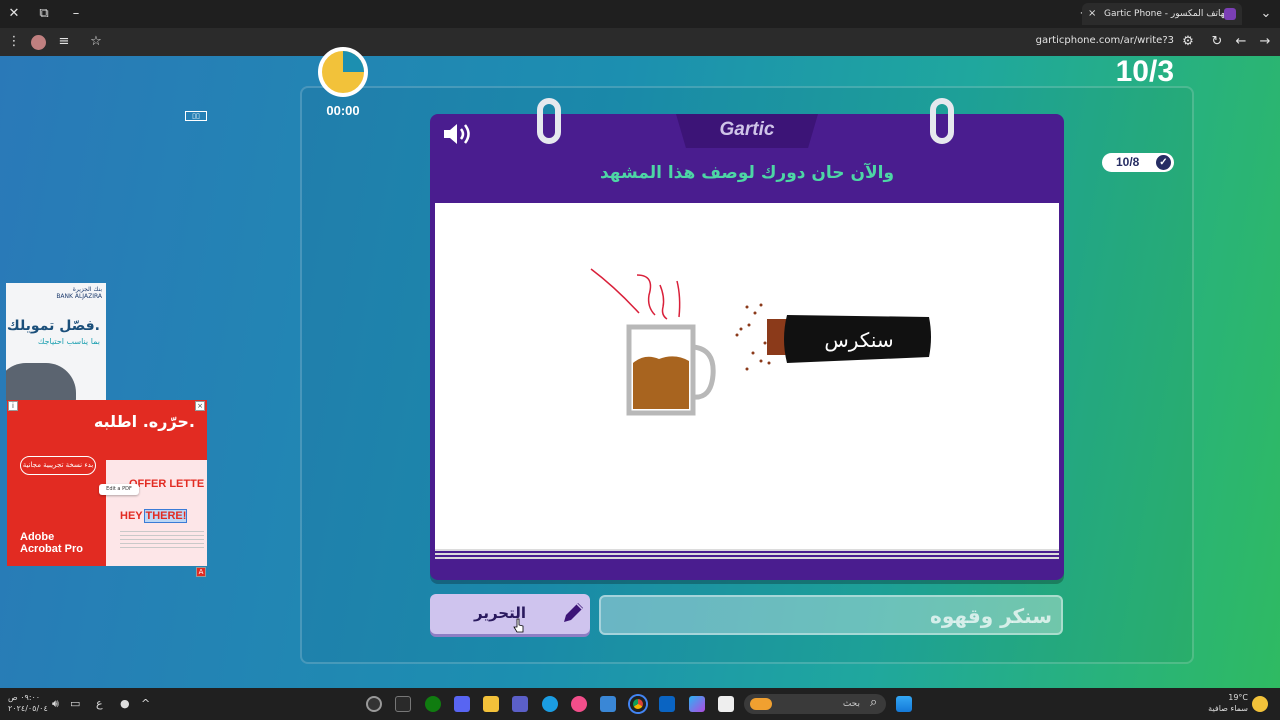  I want to click on ad-info-icon: i, so click(13, 406).